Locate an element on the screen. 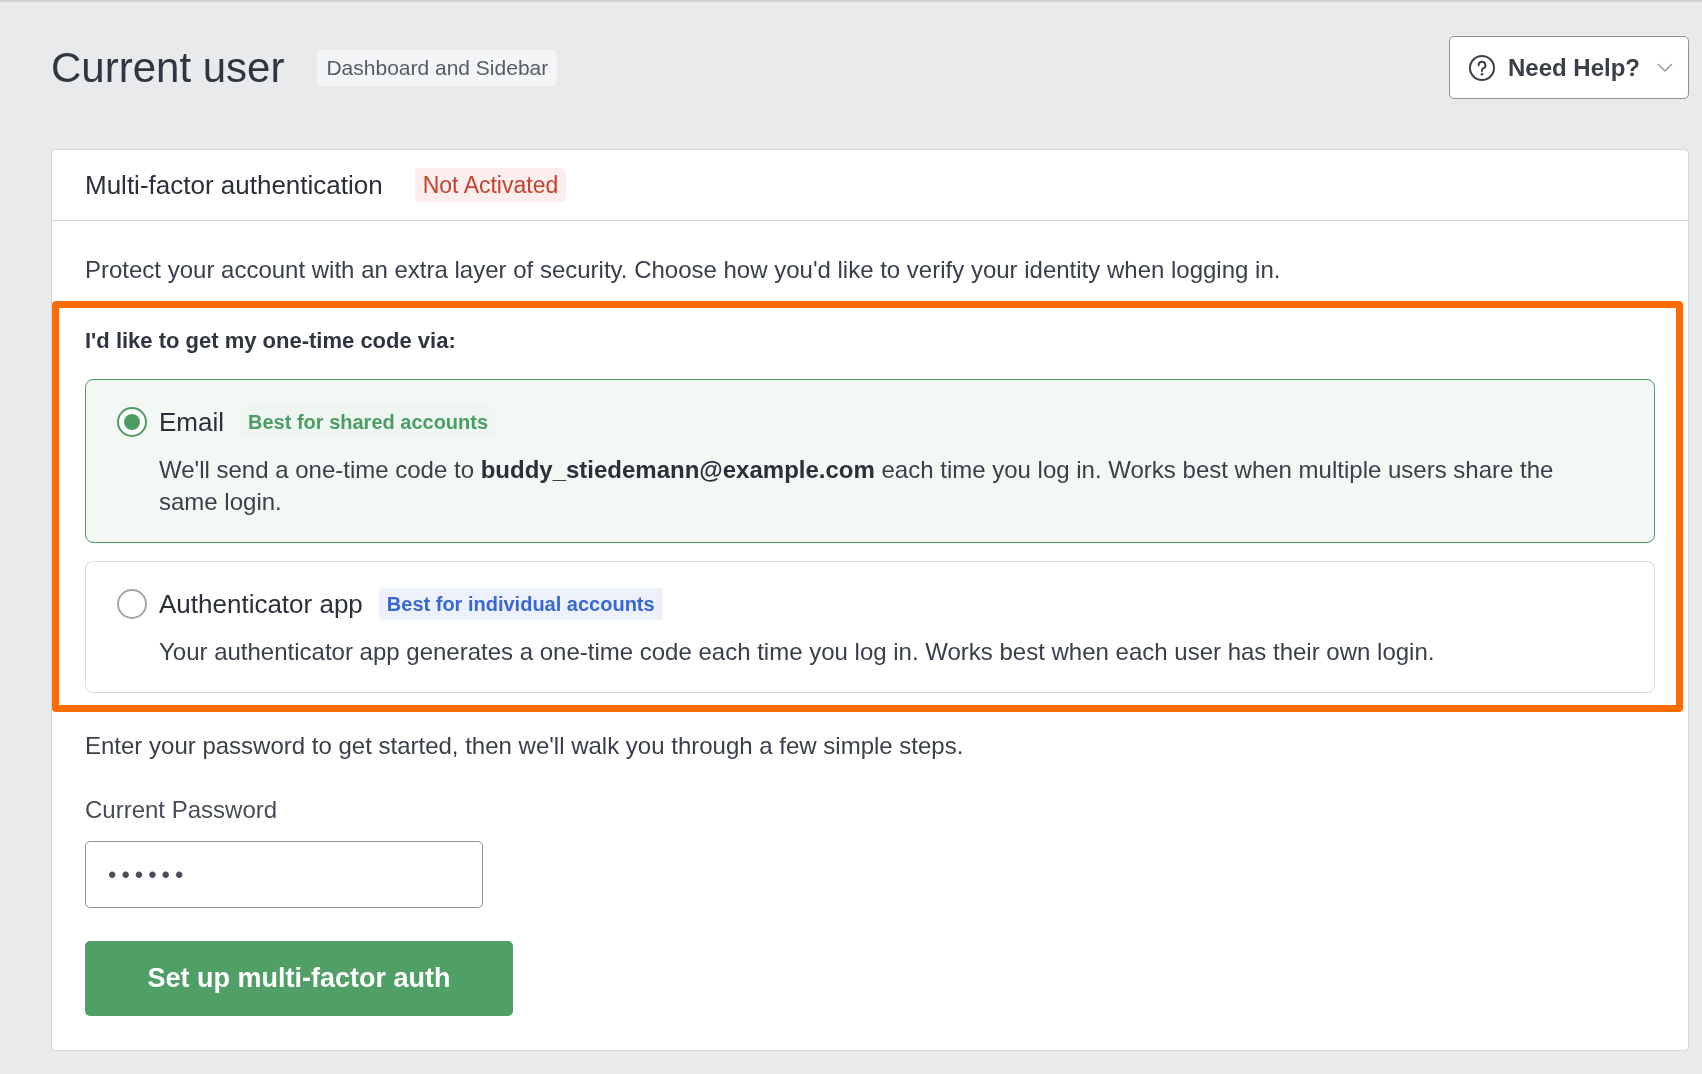 This screenshot has height=1074, width=1702. help-icon is located at coordinates (1481, 67).